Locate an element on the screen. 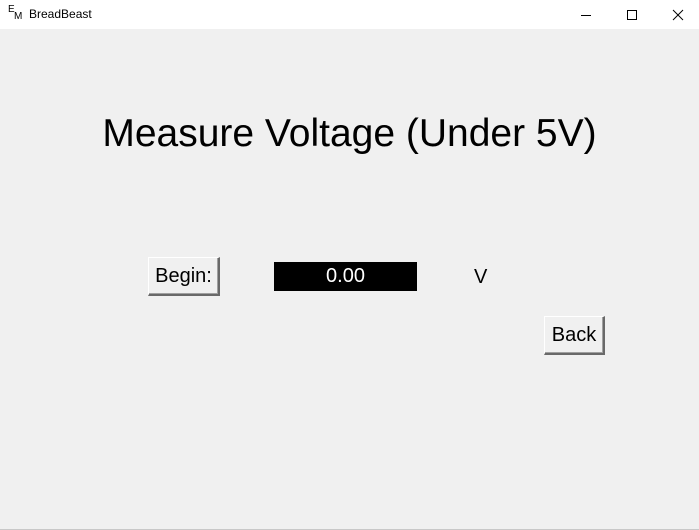  logo-letter-m: M is located at coordinates (18, 16).